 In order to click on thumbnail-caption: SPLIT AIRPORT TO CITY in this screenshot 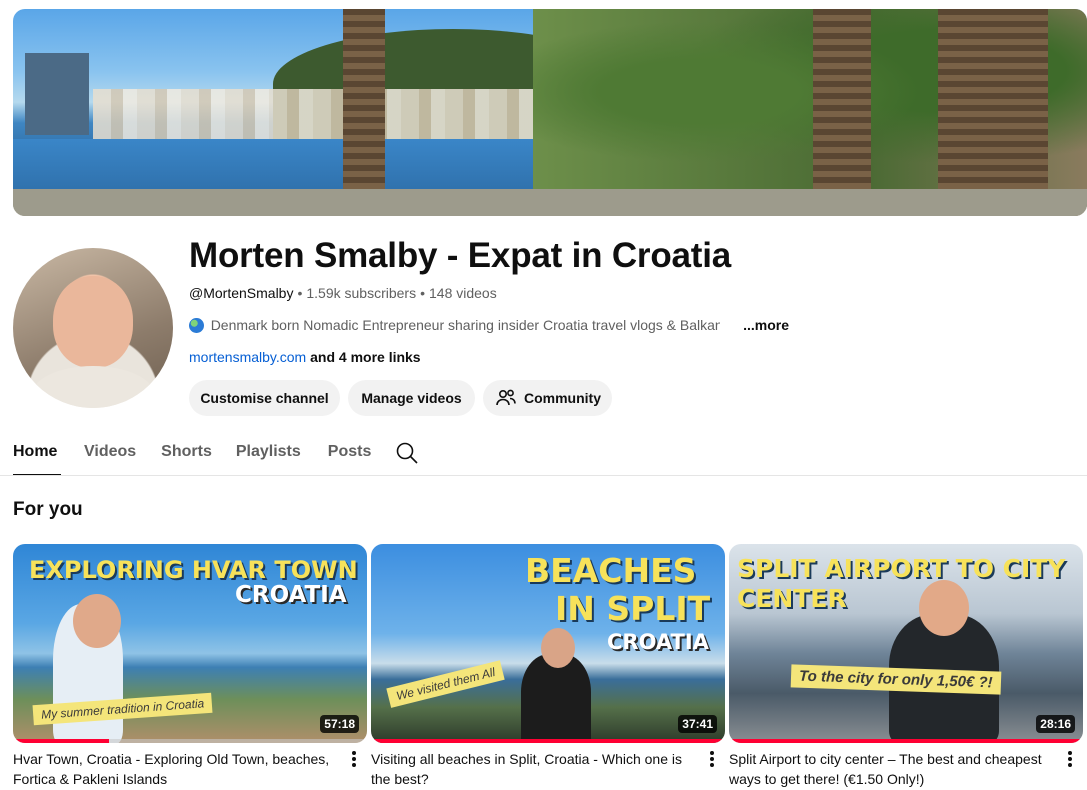, I will do `click(901, 568)`.